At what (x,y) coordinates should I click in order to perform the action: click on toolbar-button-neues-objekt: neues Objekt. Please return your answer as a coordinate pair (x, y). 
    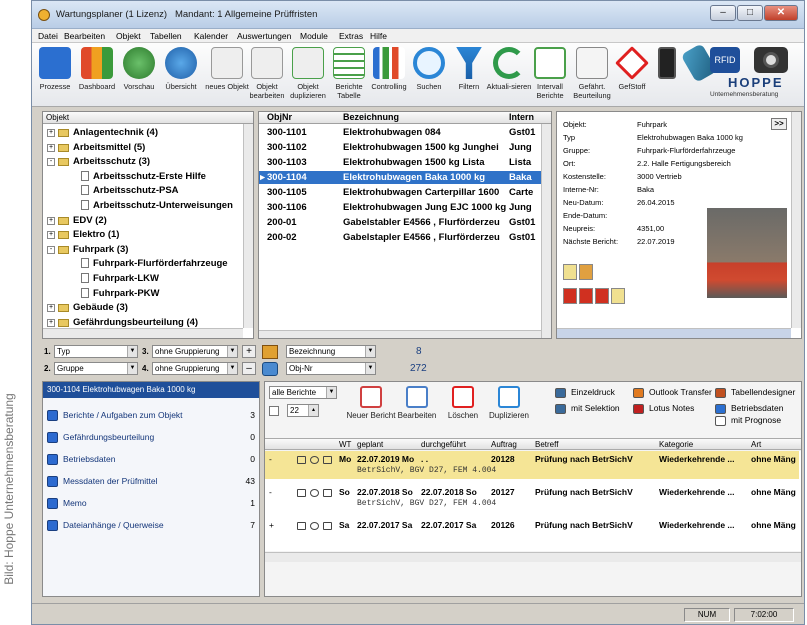
    Looking at the image, I should click on (227, 76).